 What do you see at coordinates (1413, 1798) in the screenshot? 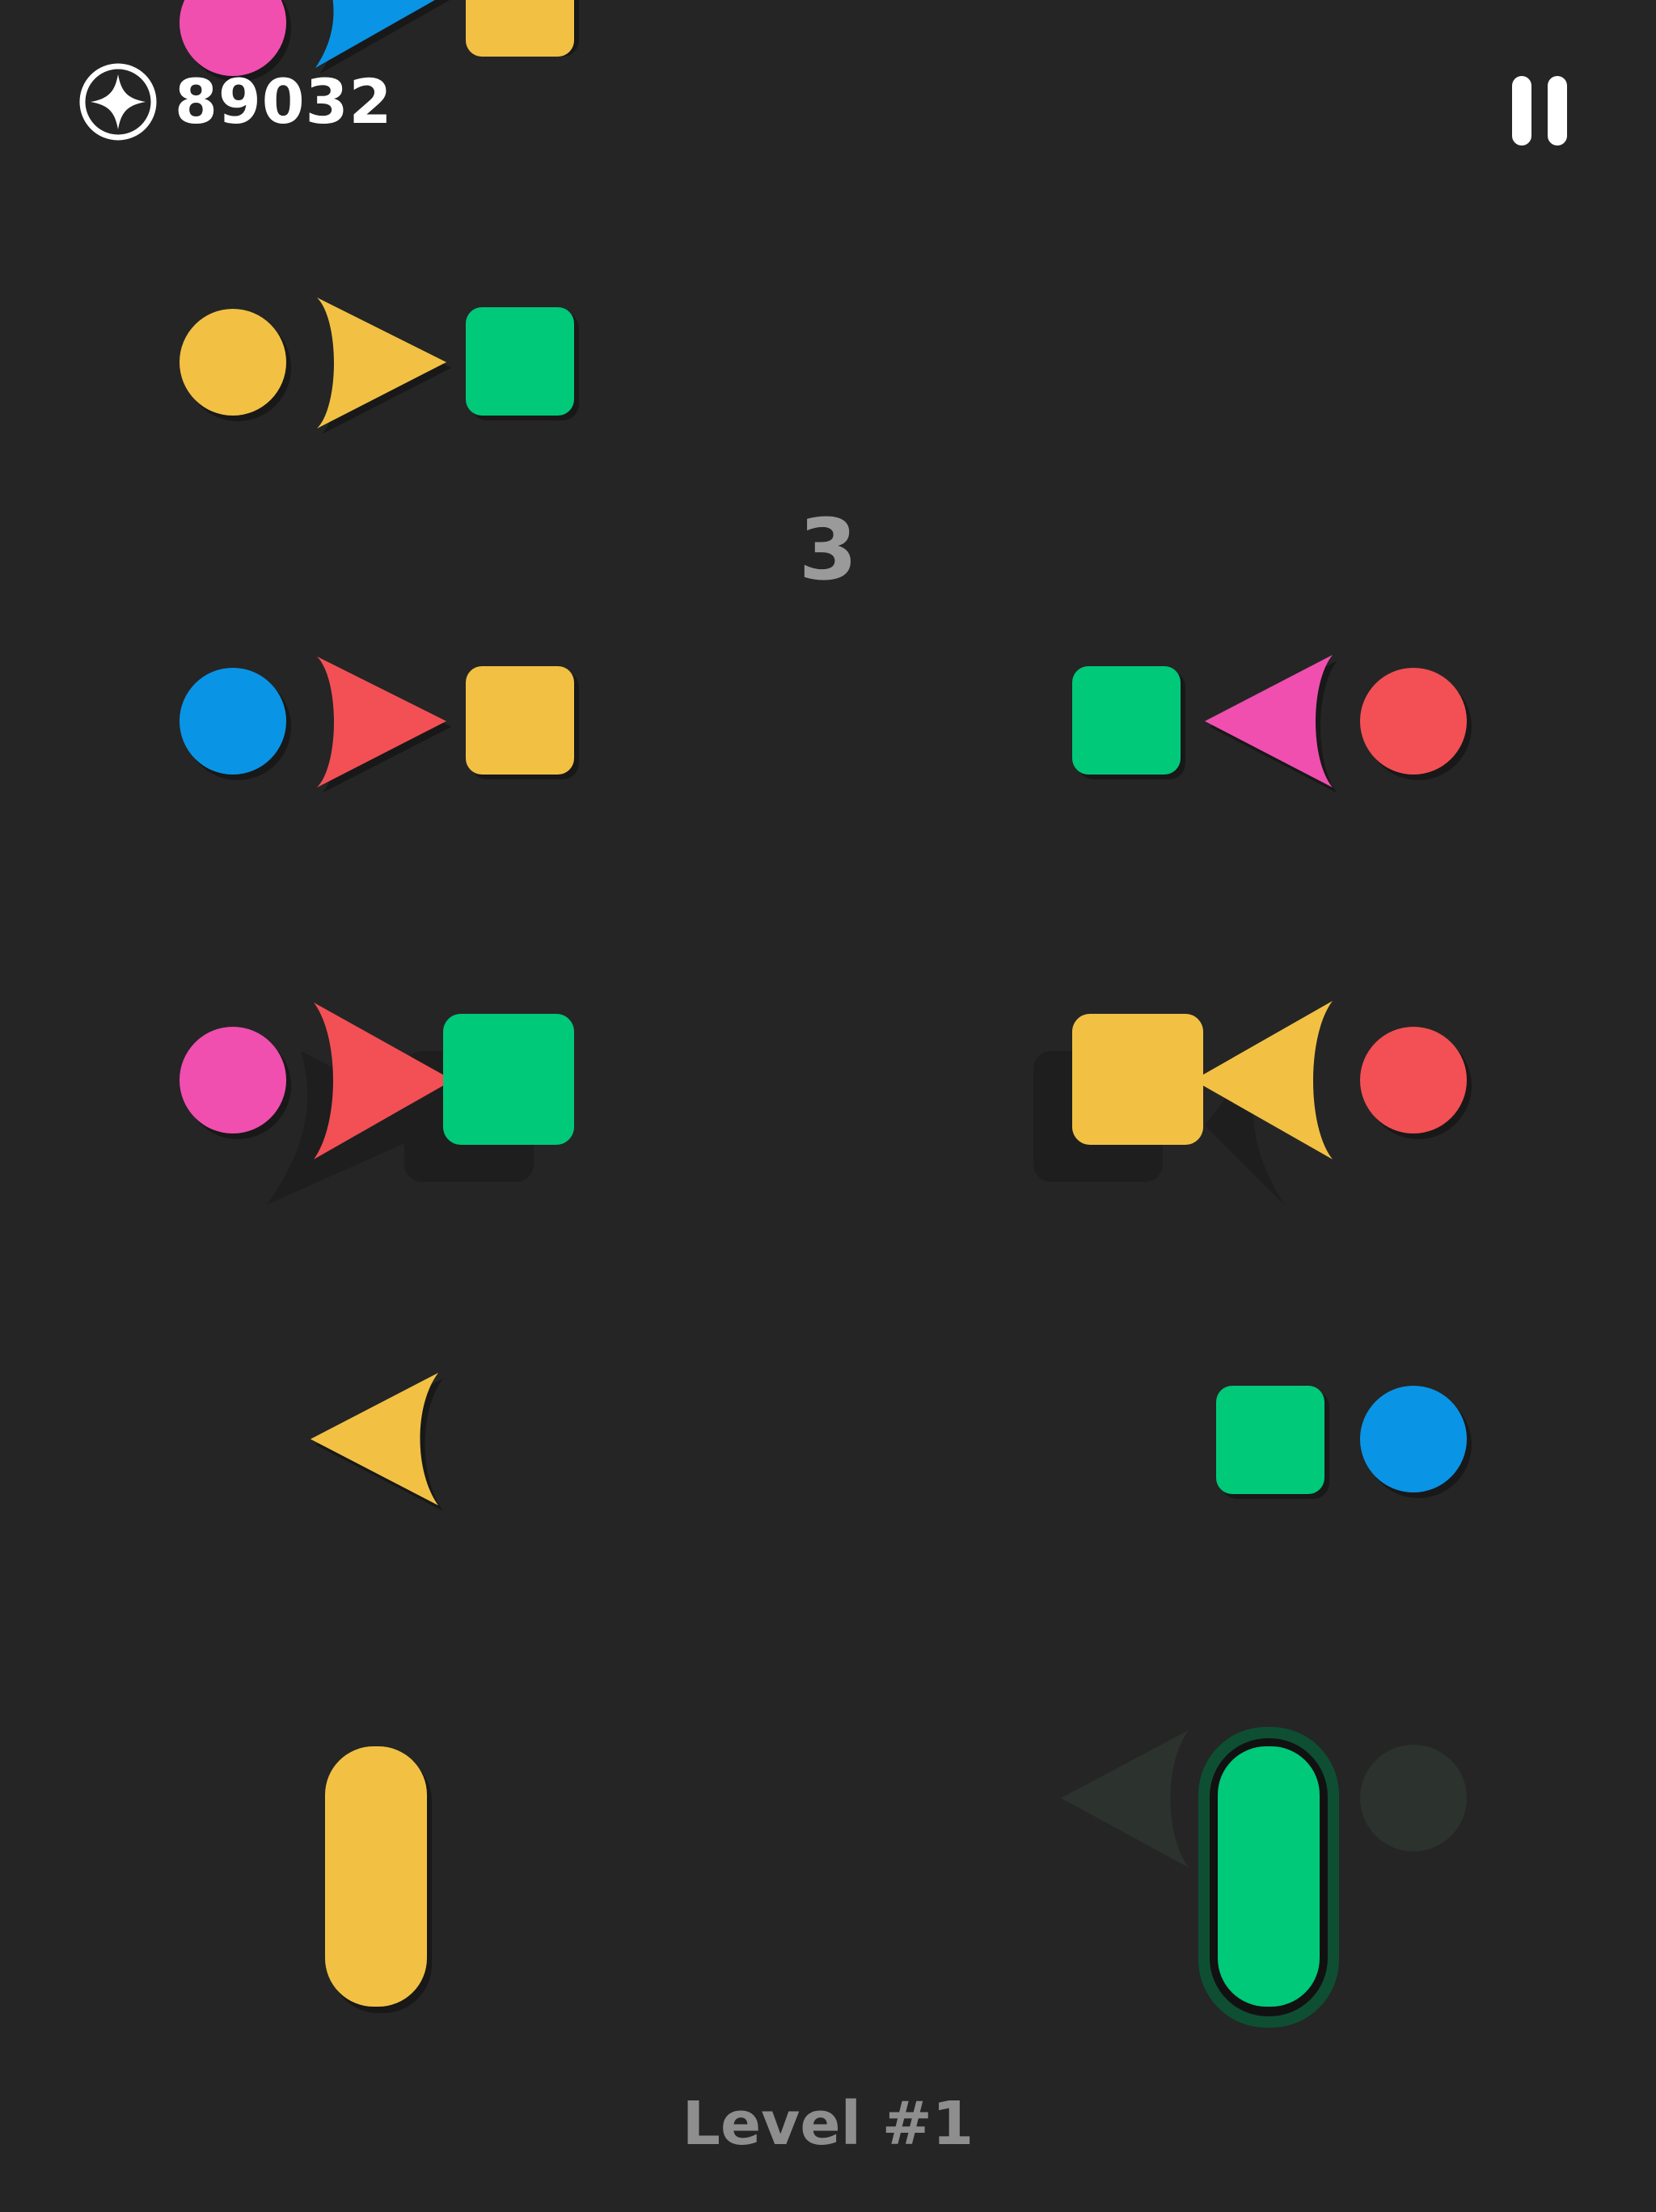
I see `ghost-circle` at bounding box center [1413, 1798].